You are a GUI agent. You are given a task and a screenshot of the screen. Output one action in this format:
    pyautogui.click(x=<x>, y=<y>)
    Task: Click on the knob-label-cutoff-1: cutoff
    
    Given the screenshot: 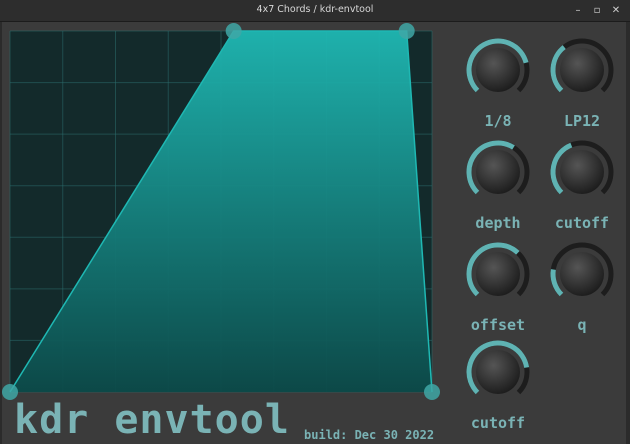 What is the action you would take?
    pyautogui.click(x=582, y=223)
    